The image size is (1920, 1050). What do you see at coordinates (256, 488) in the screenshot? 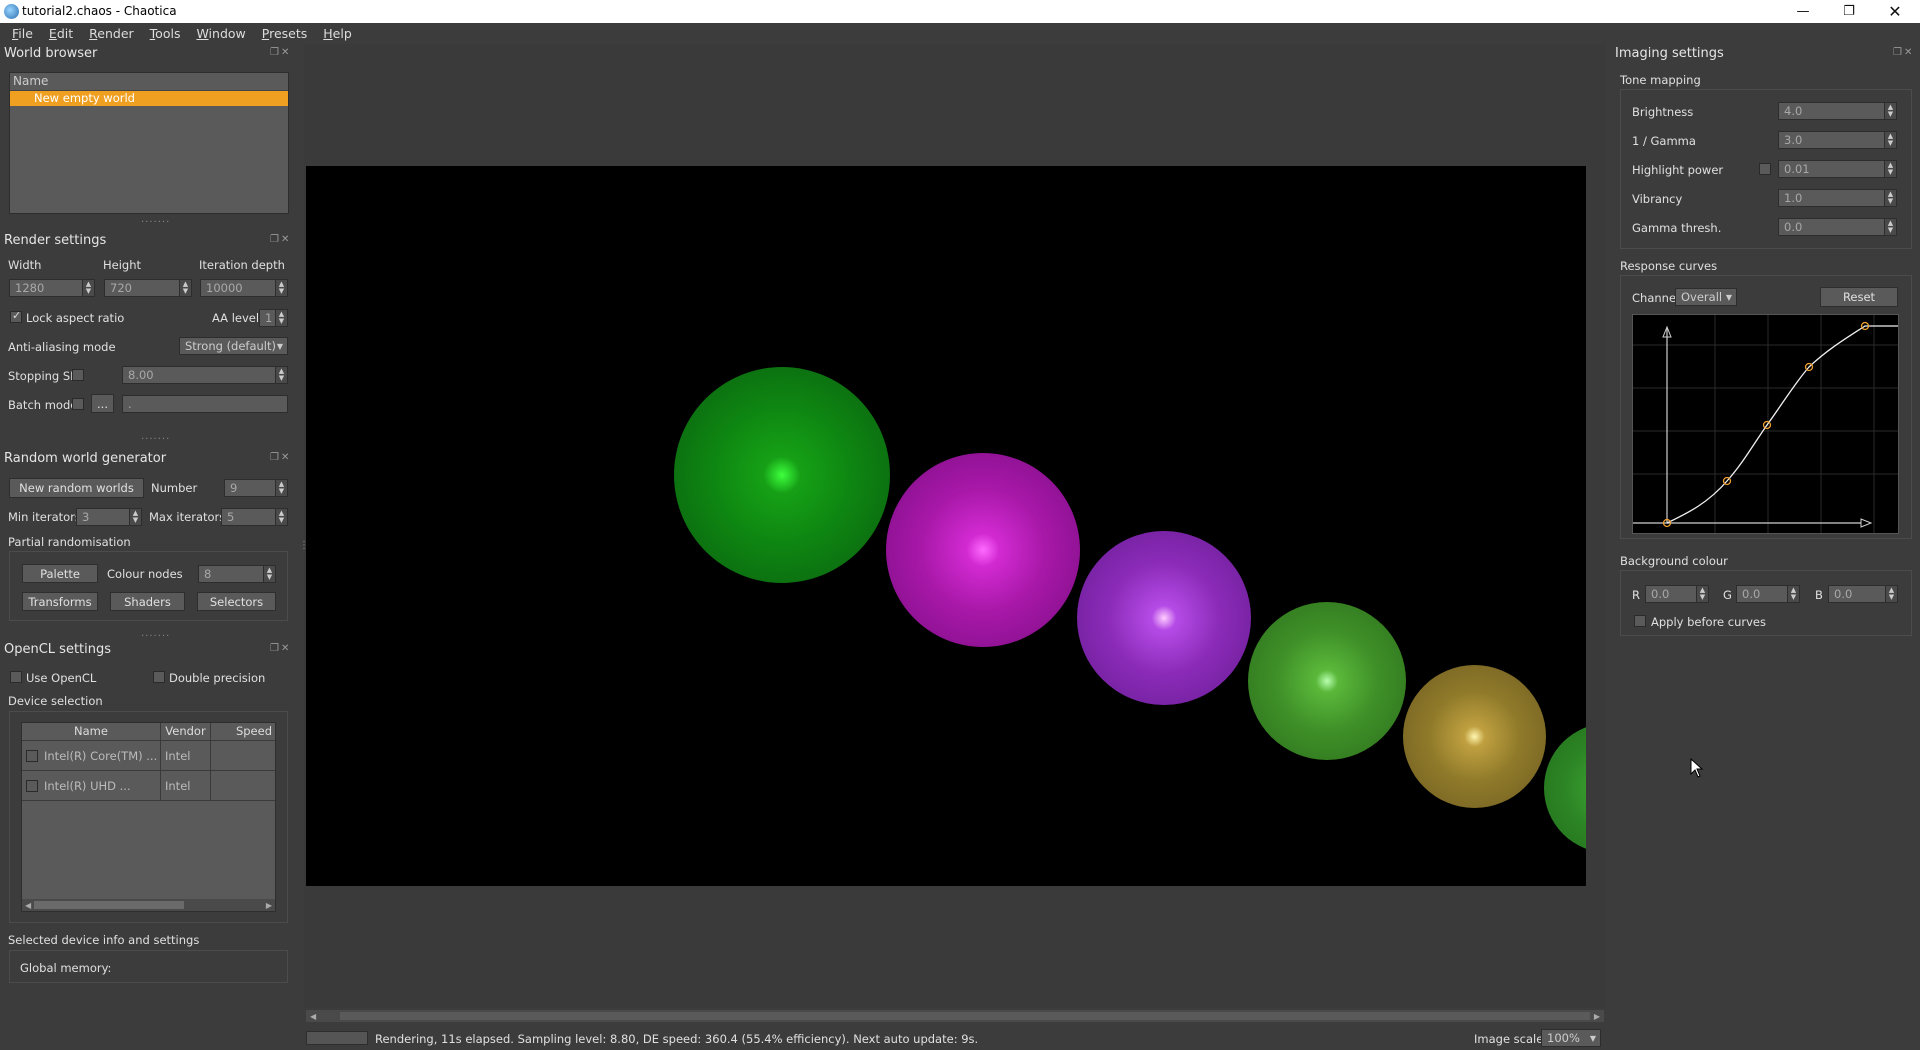
I see `number-input: 9 ▲ ▼` at bounding box center [256, 488].